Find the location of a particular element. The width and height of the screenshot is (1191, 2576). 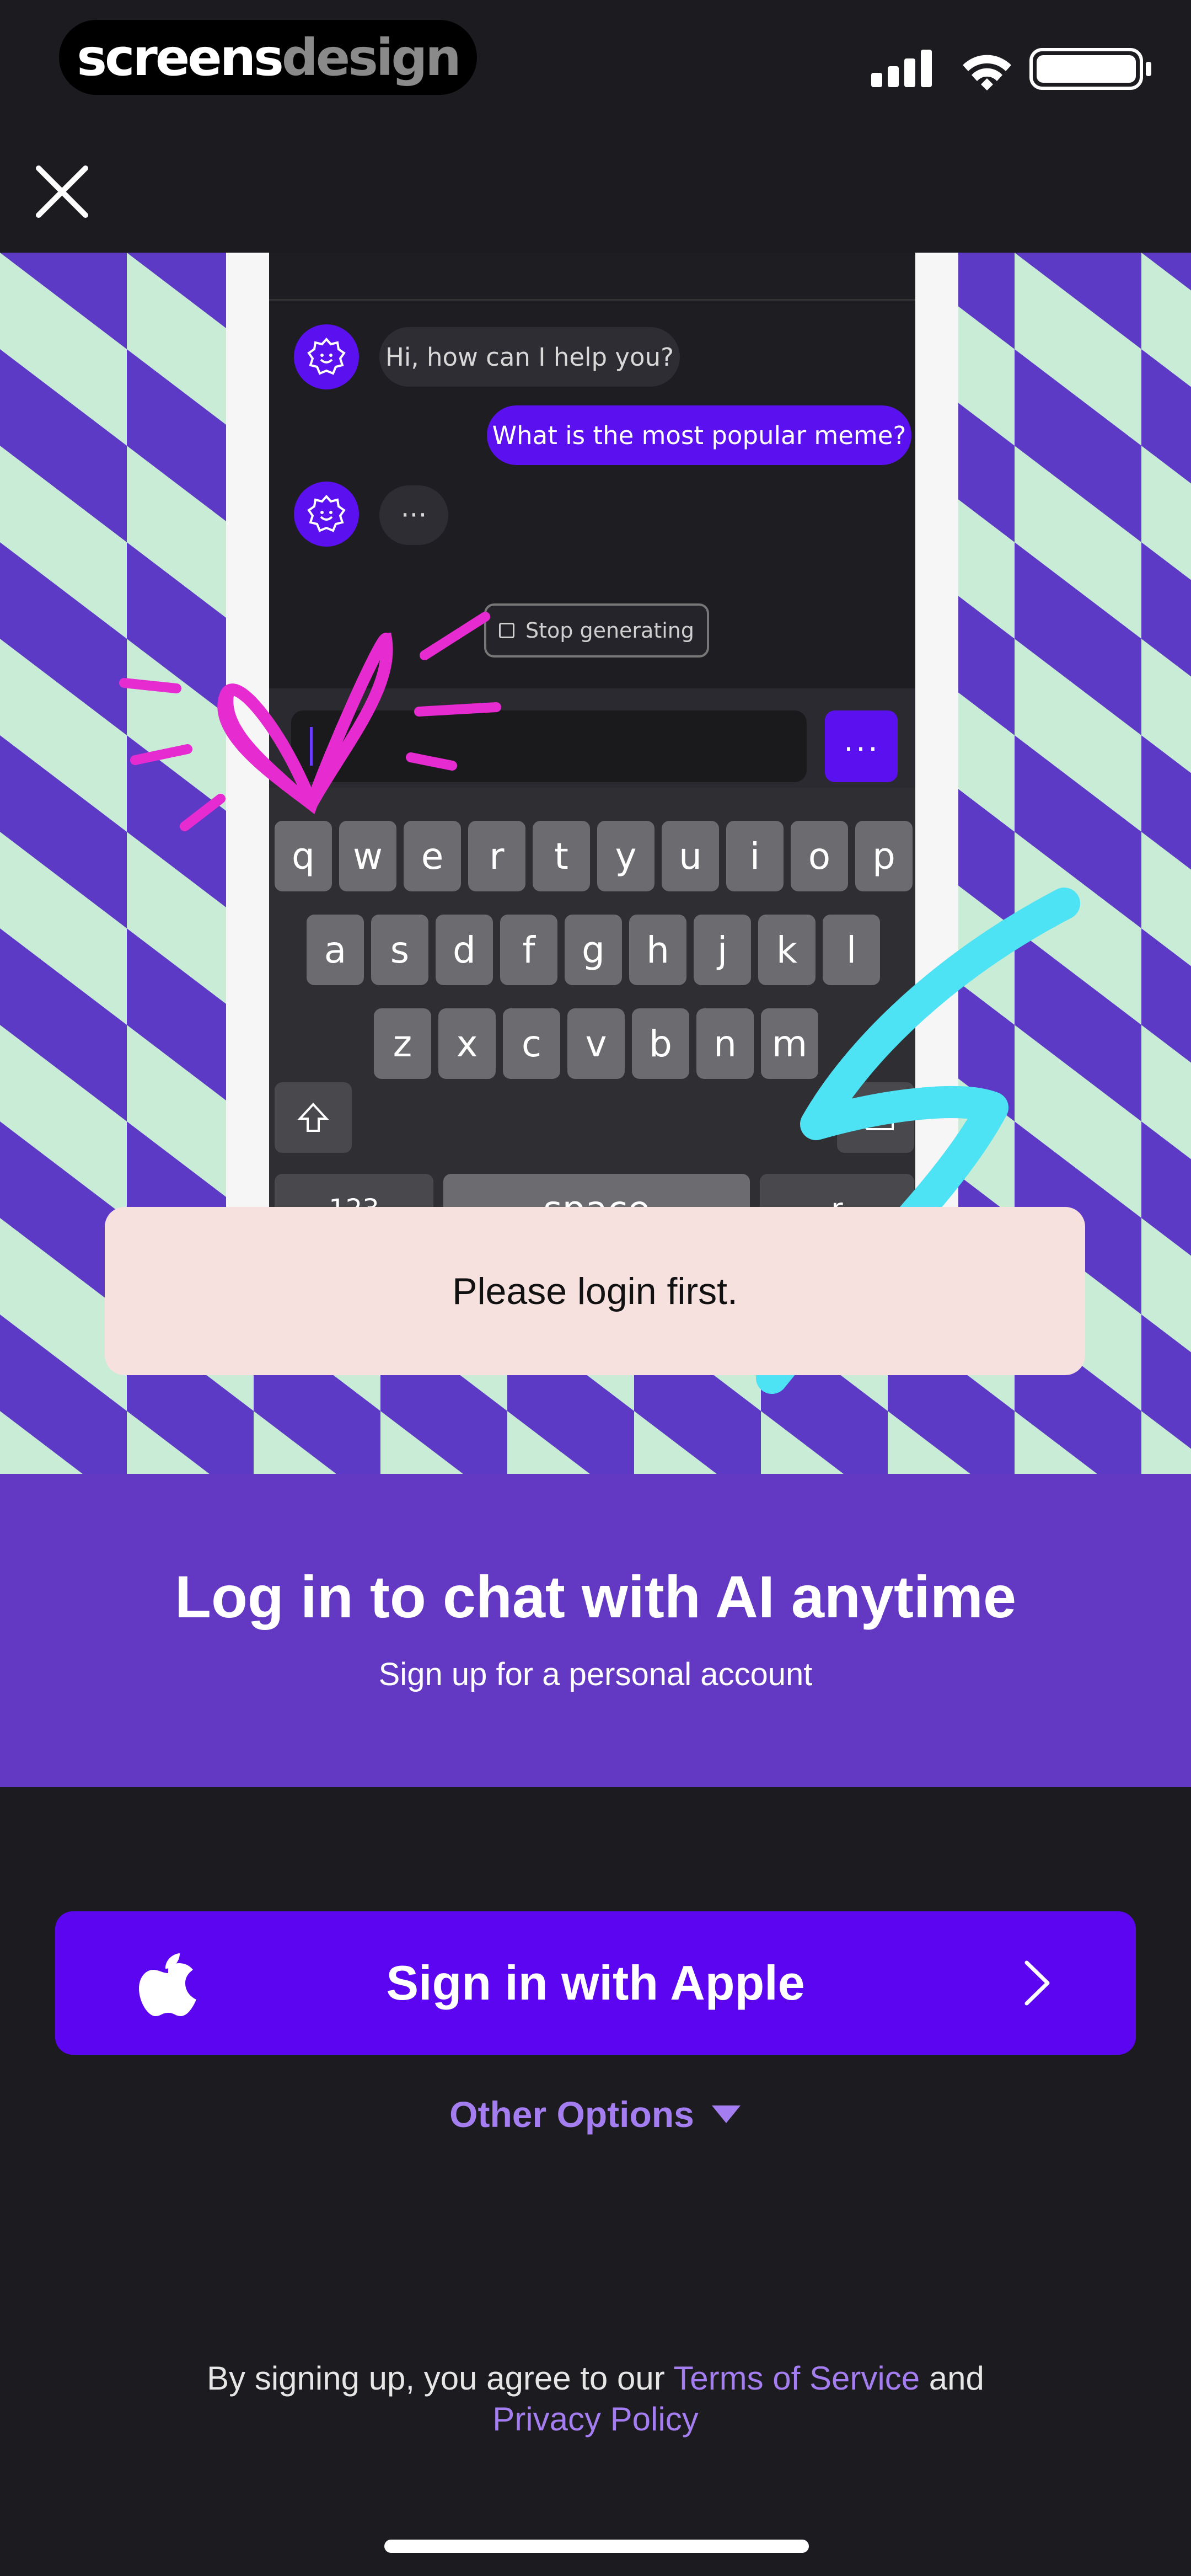

terms-of-service-link: Terms of Service is located at coordinates (796, 2378).